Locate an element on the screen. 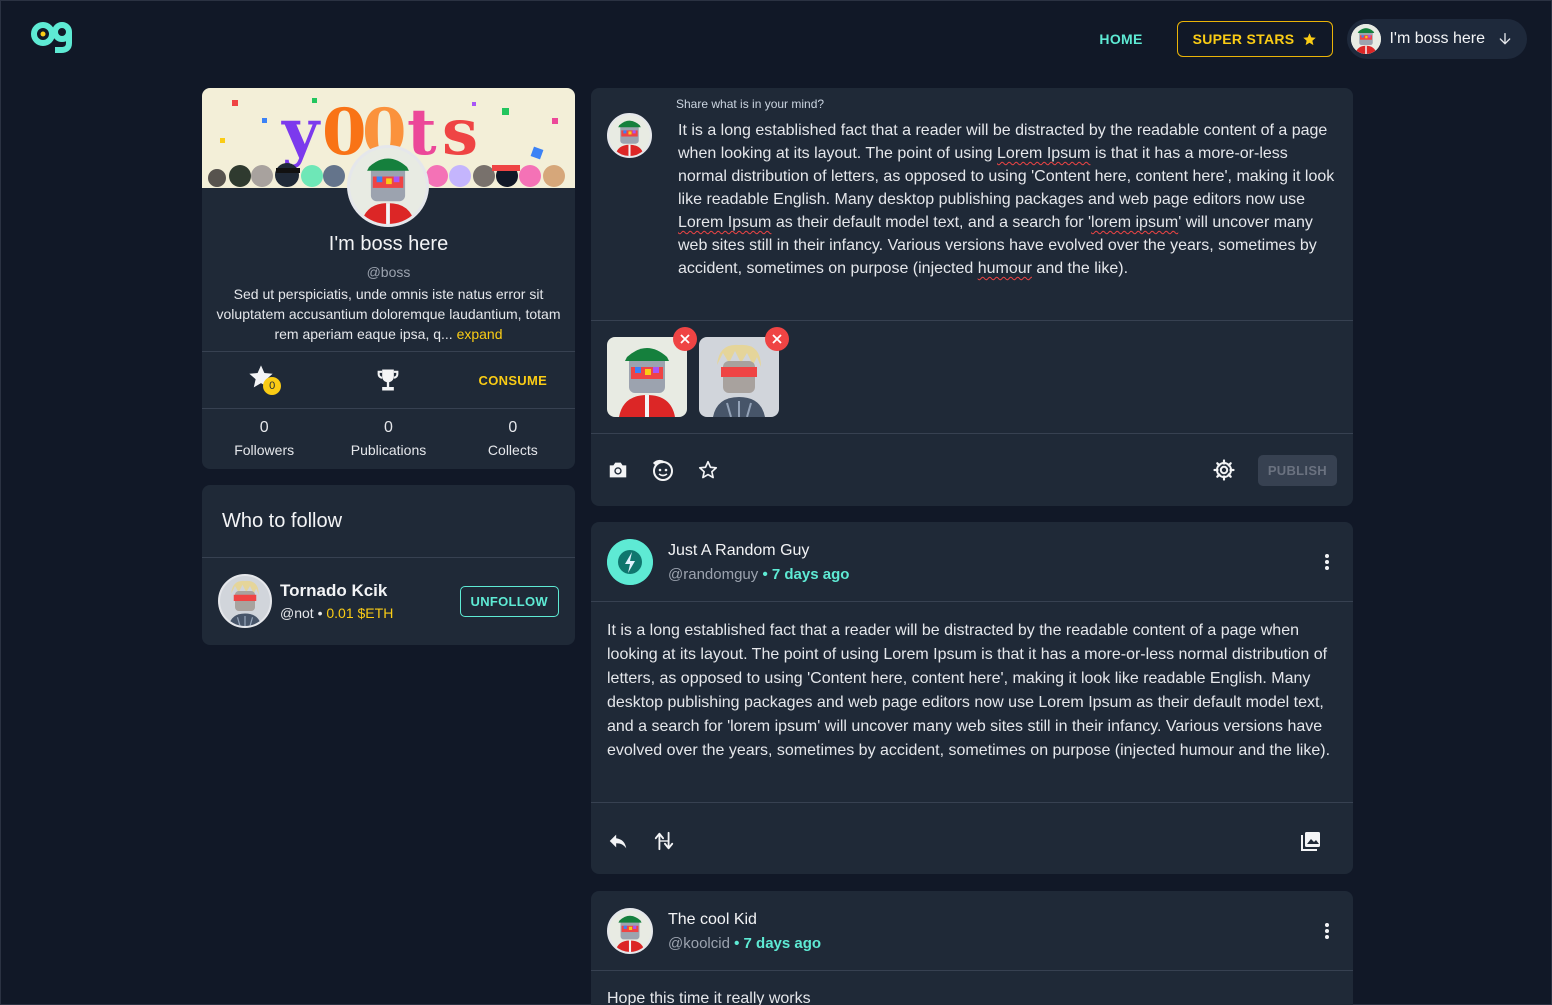 The width and height of the screenshot is (1552, 1005). profile-stats: 0 Followers 0 Publications 0 Collects is located at coordinates (388, 438).